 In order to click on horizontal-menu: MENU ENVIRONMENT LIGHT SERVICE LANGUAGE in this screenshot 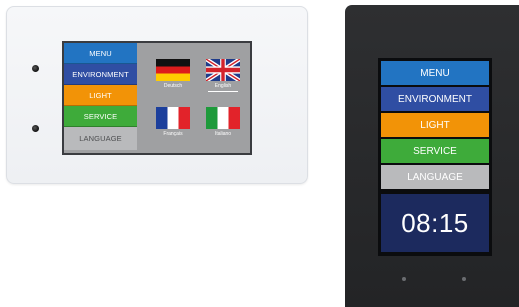, I will do `click(100, 96)`.